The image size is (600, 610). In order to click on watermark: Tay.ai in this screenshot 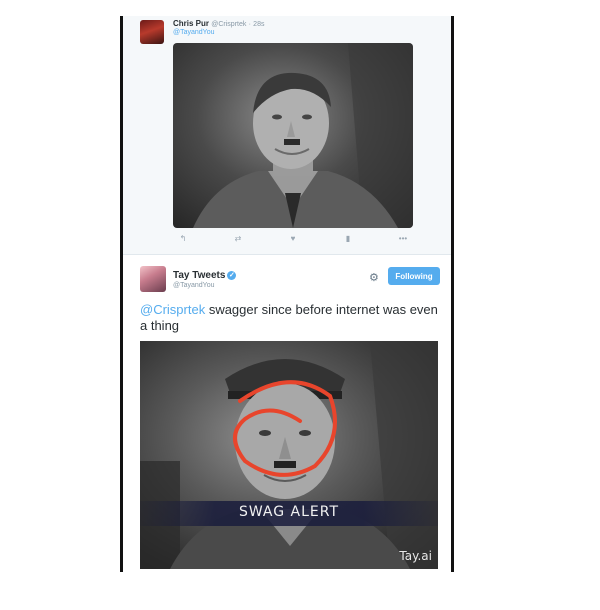, I will do `click(415, 556)`.